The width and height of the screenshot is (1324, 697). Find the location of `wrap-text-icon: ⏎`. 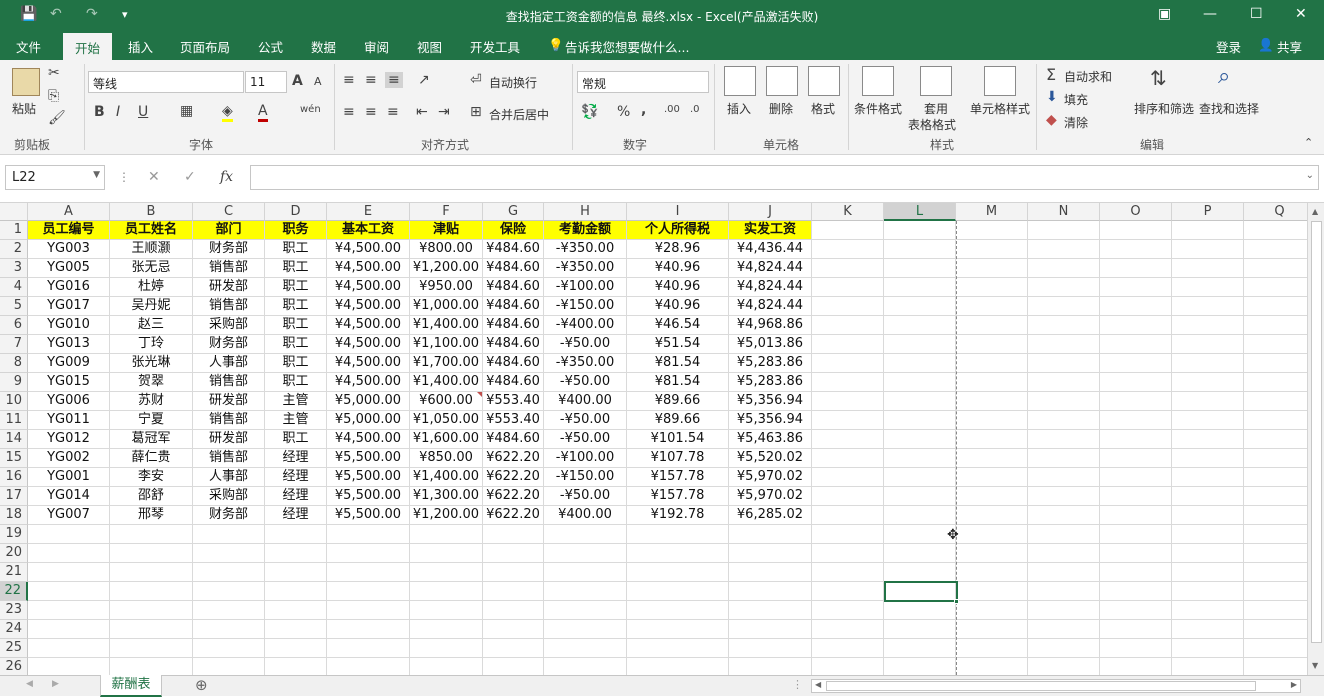

wrap-text-icon: ⏎ is located at coordinates (476, 80).